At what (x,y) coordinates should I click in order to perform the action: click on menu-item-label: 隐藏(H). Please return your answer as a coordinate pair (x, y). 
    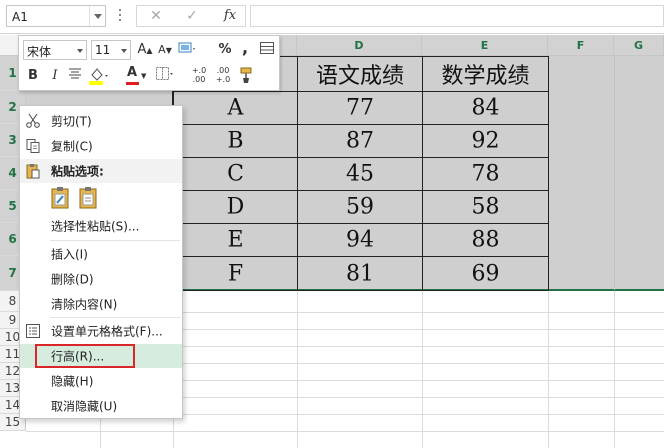
    Looking at the image, I should click on (72, 381).